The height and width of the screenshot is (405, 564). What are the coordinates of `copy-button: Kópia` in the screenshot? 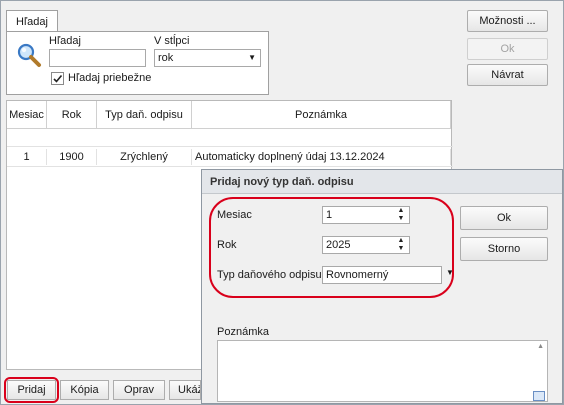 It's located at (84, 390).